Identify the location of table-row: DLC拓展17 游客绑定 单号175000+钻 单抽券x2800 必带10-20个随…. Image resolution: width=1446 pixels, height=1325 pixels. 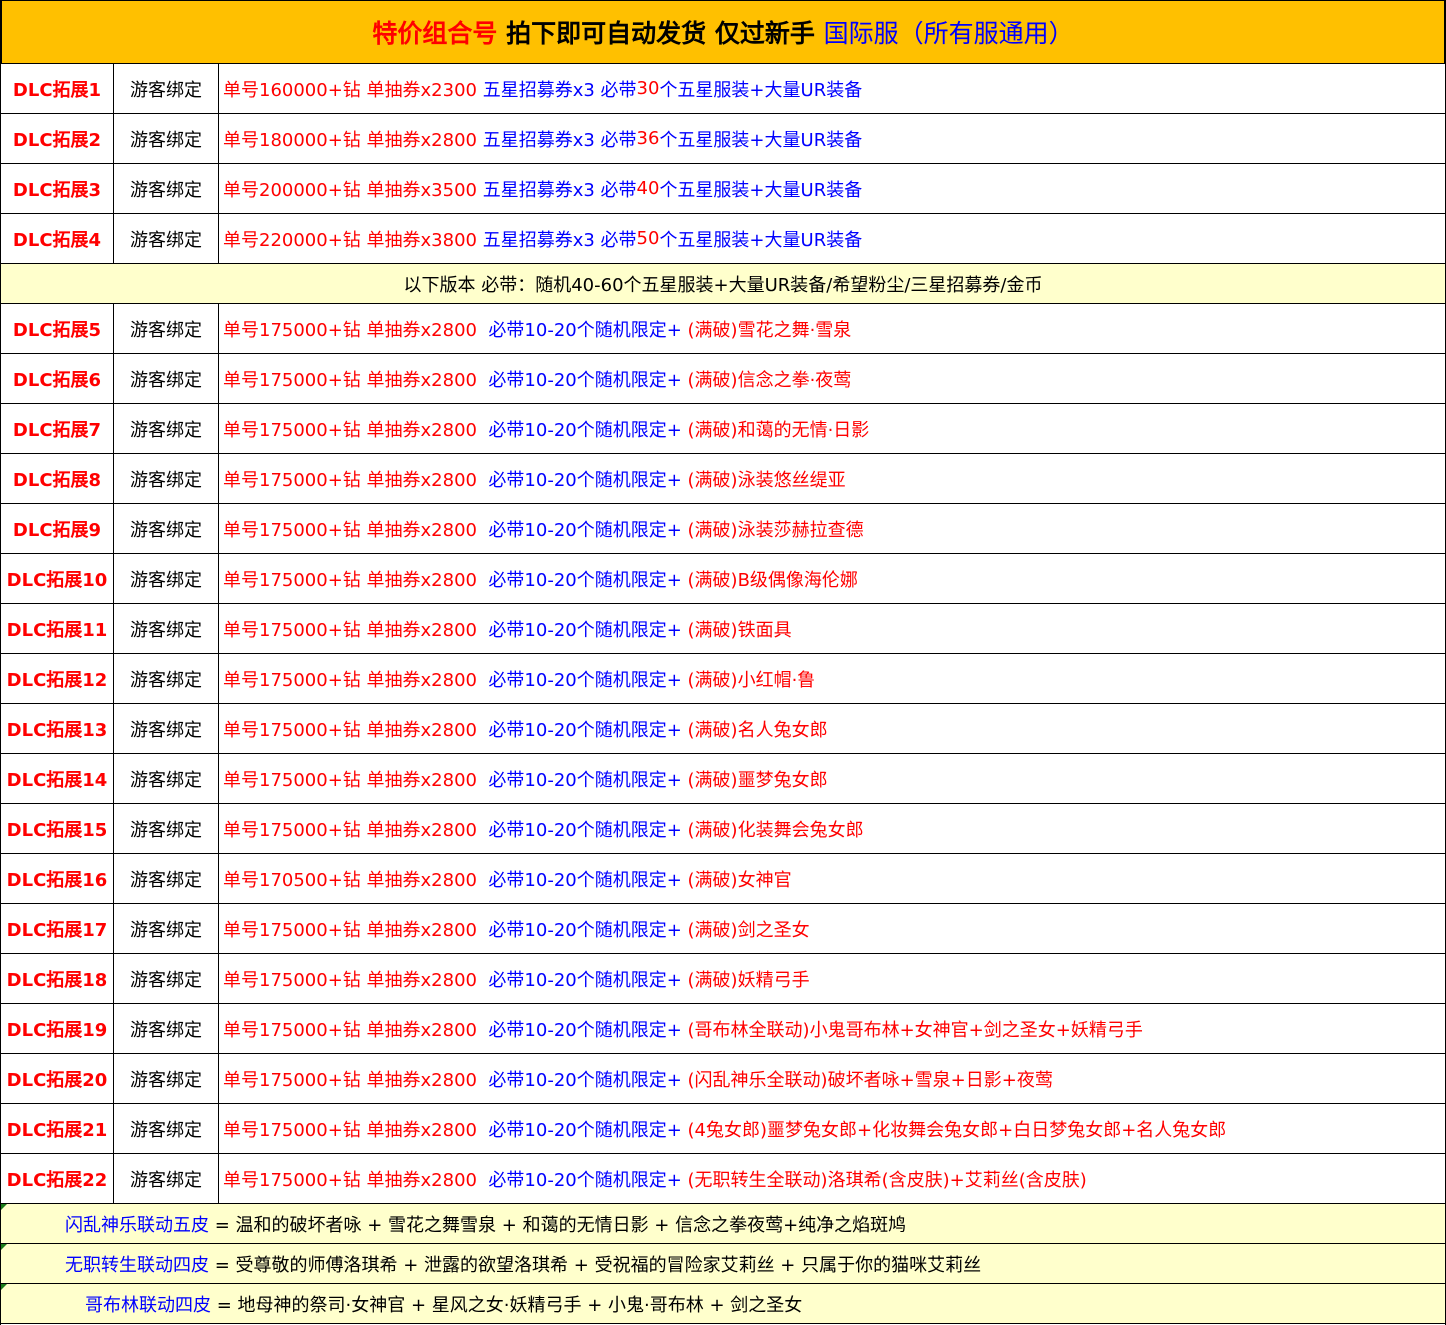
(723, 929).